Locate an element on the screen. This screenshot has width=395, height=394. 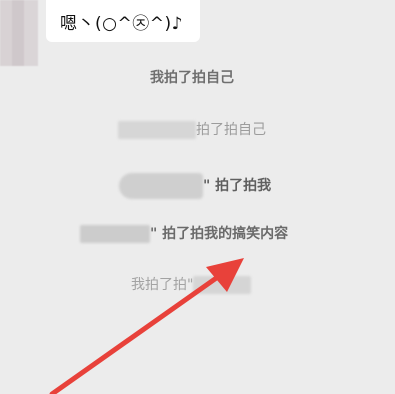
contact-avatar-blurred is located at coordinates (19, 33).